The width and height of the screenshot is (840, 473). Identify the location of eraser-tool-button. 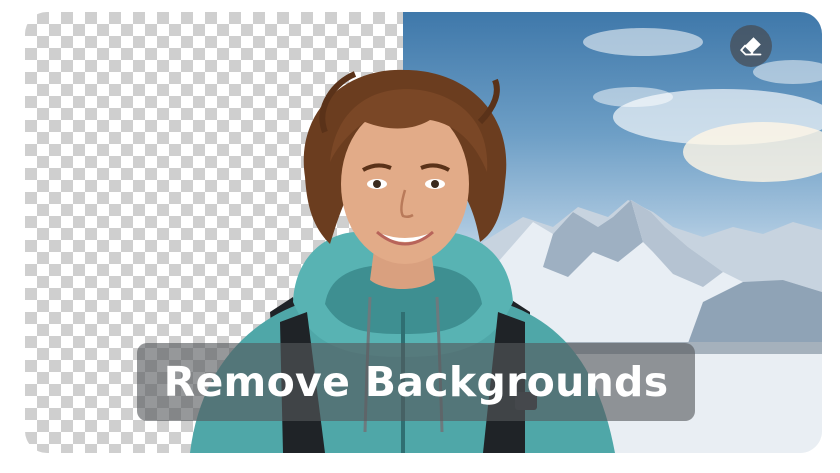
(751, 46).